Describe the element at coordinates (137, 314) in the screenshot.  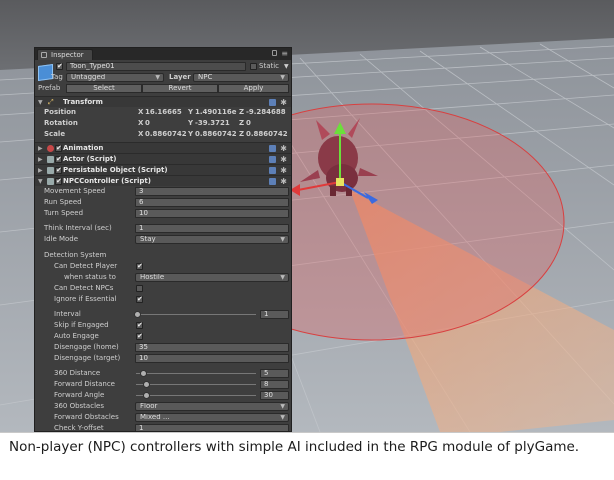
I see `interval-slider-handle` at that location.